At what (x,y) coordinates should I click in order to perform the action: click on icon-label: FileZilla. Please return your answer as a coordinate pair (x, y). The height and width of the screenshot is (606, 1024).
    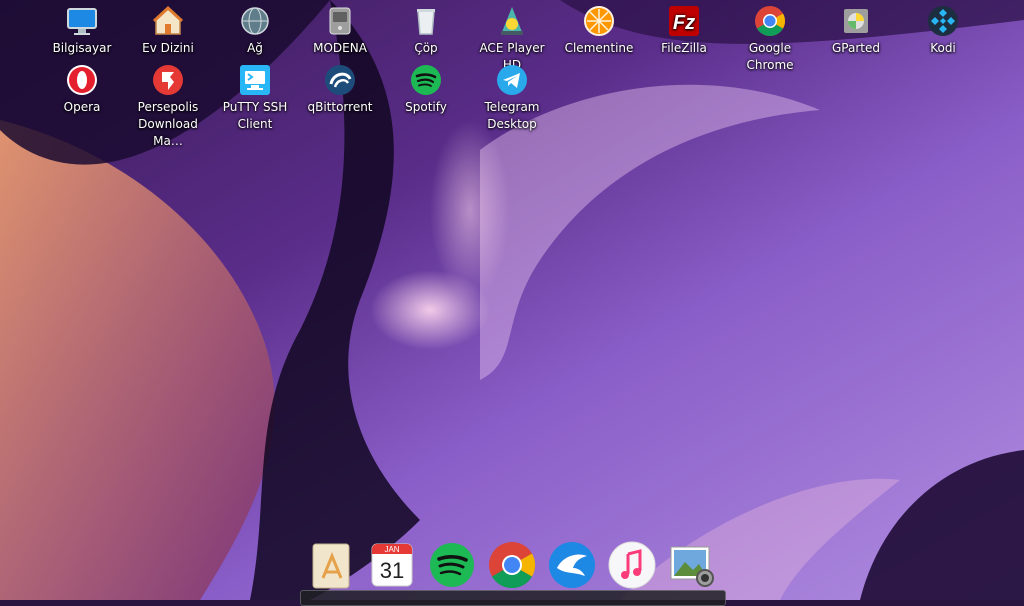
    Looking at the image, I should click on (684, 48).